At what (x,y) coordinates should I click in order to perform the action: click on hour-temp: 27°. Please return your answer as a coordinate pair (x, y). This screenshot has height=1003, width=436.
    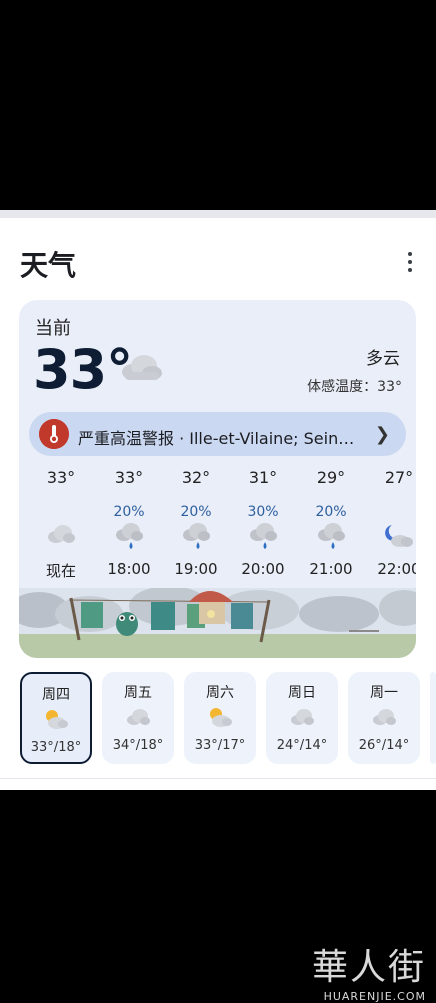
    Looking at the image, I should click on (399, 477).